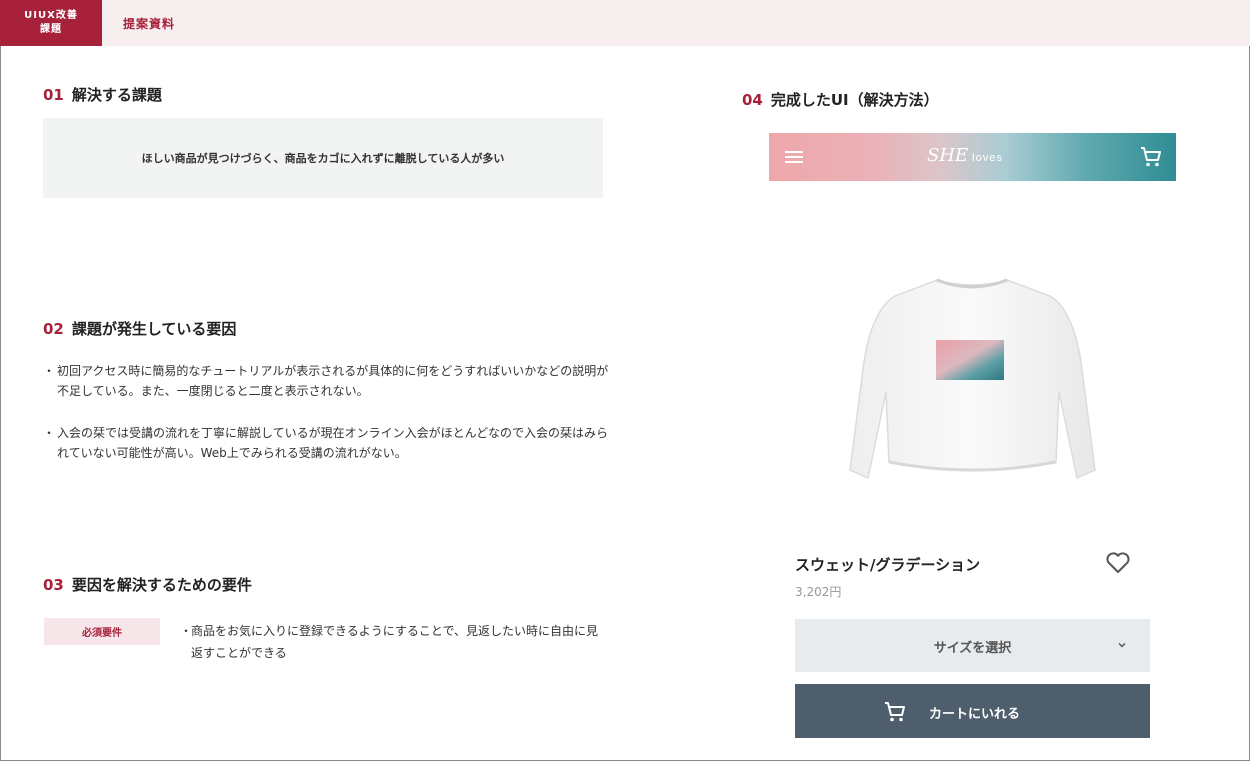  Describe the element at coordinates (102, 631) in the screenshot. I see `required-tag: 必須要件` at that location.